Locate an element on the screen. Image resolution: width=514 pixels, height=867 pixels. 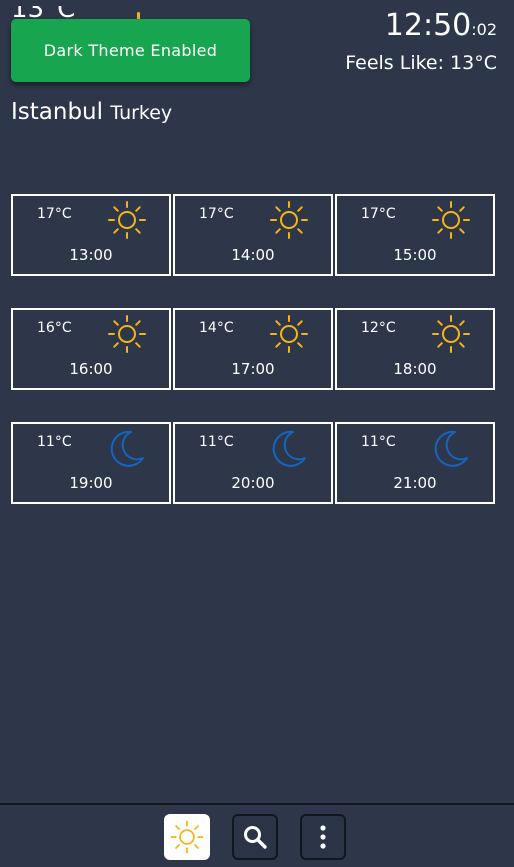
forecast-time: 21:00 is located at coordinates (415, 483).